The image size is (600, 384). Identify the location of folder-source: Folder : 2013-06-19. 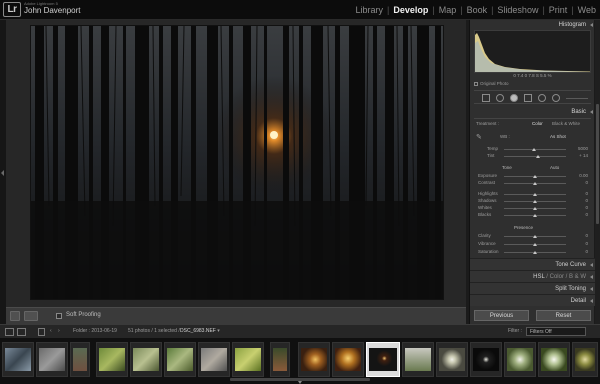
(95, 331).